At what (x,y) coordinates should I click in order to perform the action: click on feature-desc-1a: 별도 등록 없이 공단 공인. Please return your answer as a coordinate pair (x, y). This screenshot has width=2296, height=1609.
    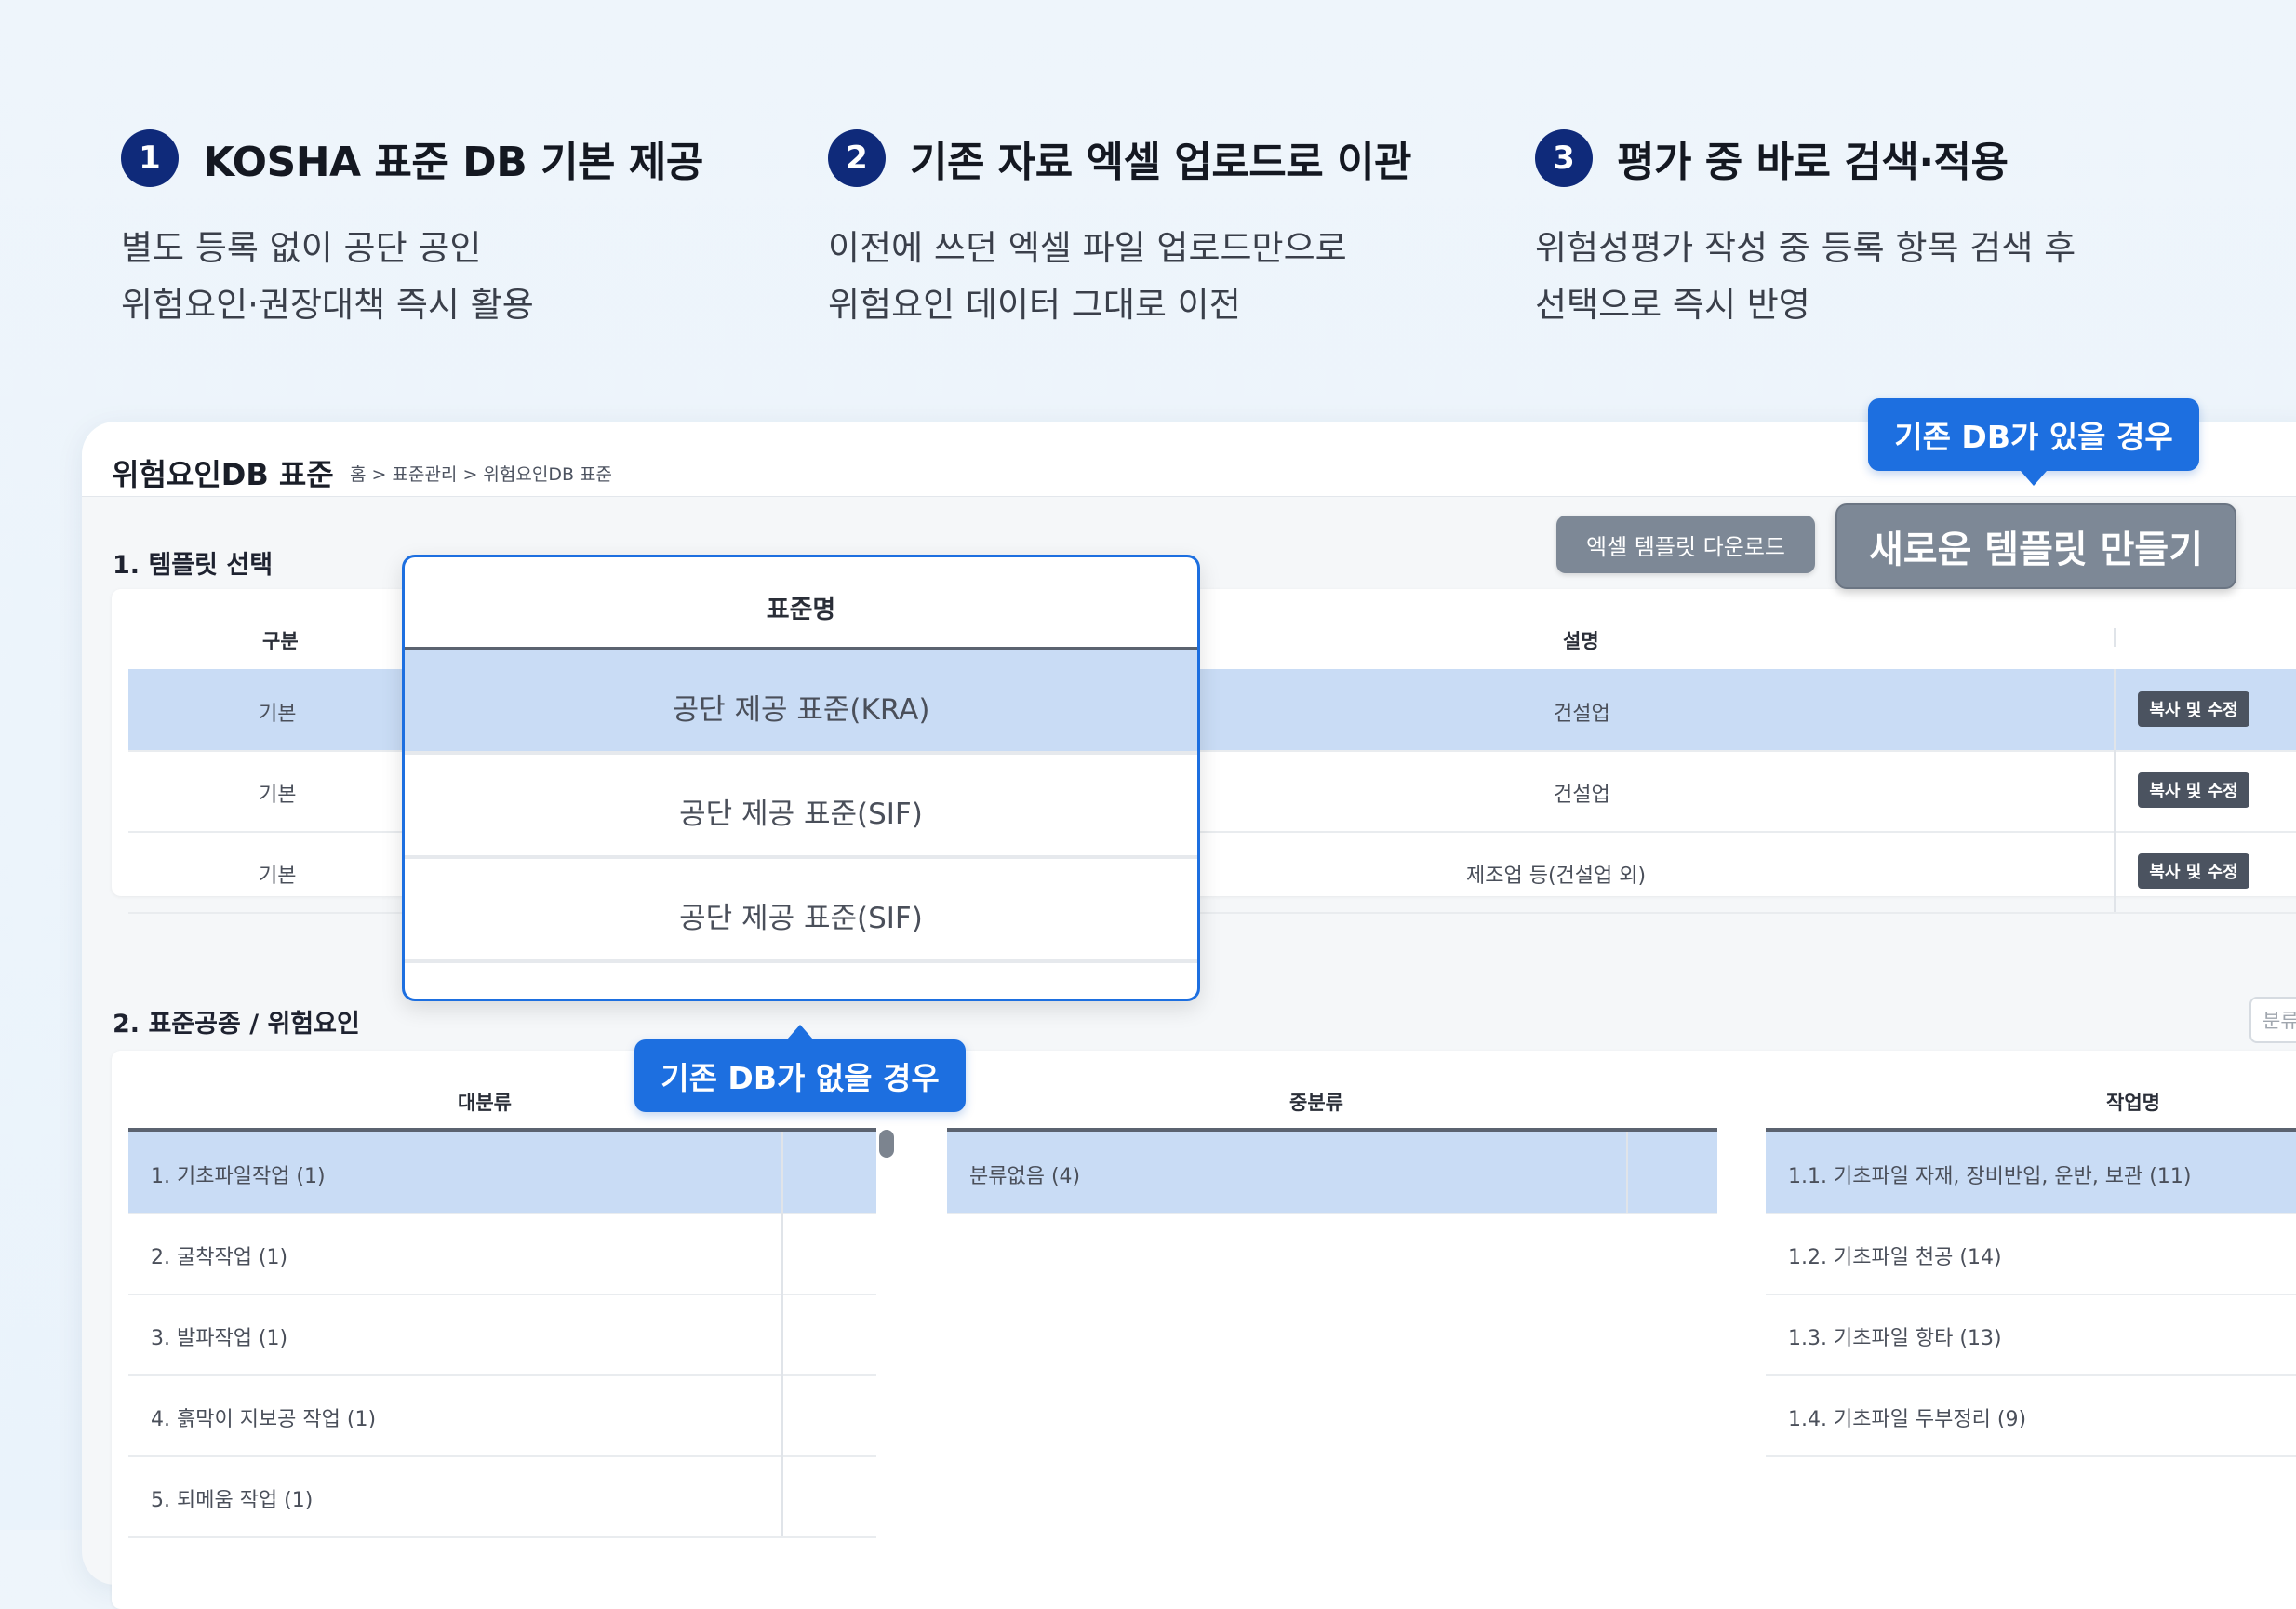
    Looking at the image, I should click on (301, 248).